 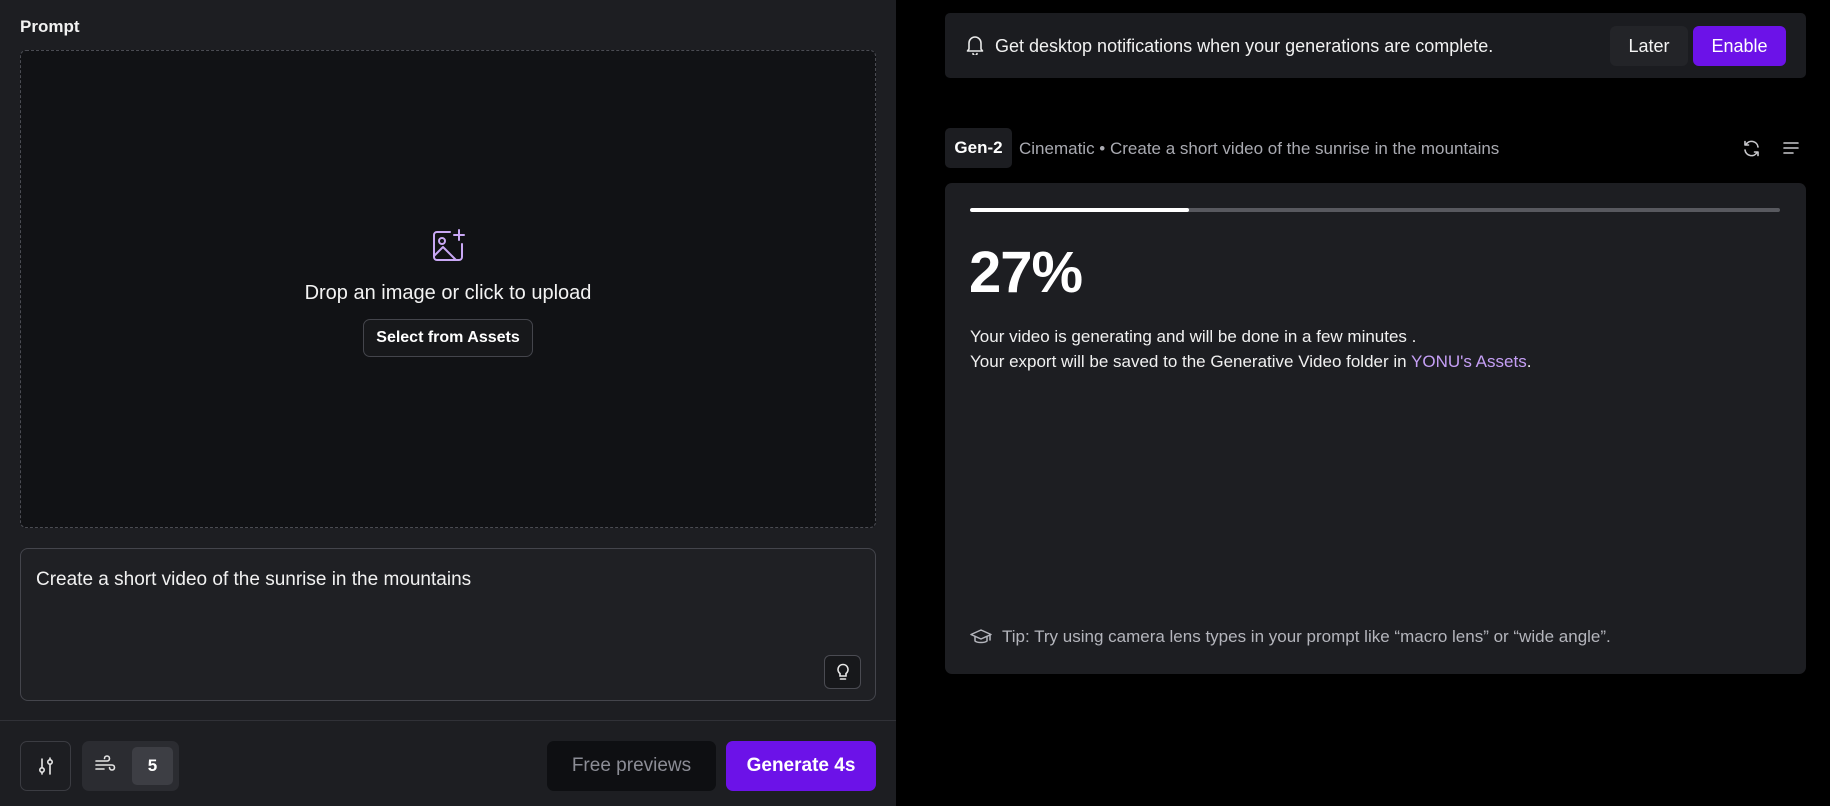 What do you see at coordinates (975, 45) in the screenshot?
I see `bell-icon` at bounding box center [975, 45].